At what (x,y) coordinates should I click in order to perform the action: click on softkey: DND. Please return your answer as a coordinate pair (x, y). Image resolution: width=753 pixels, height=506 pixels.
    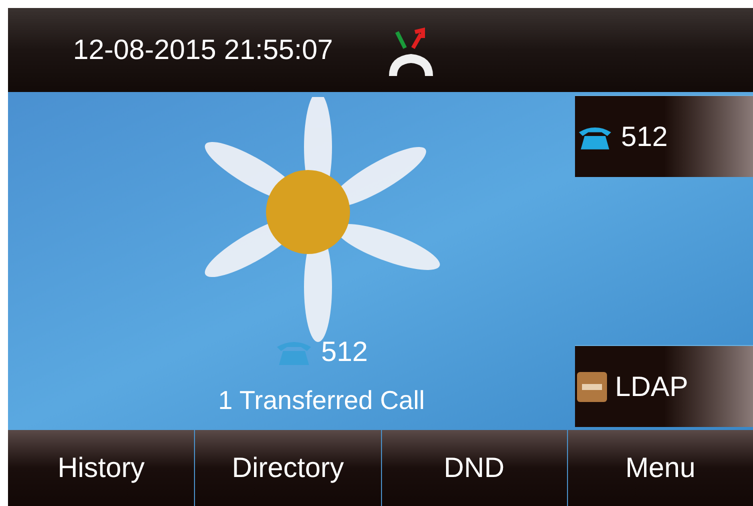
    Looking at the image, I should click on (473, 468).